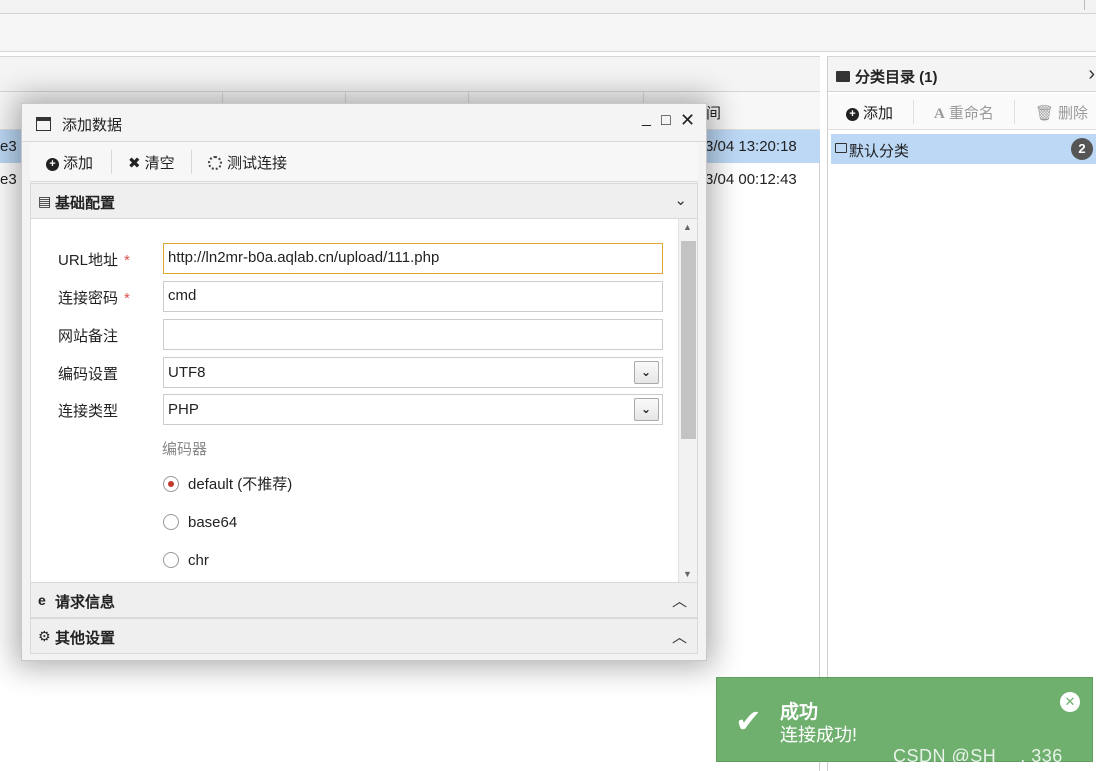  I want to click on toast-message: 连接成功!, so click(819, 735).